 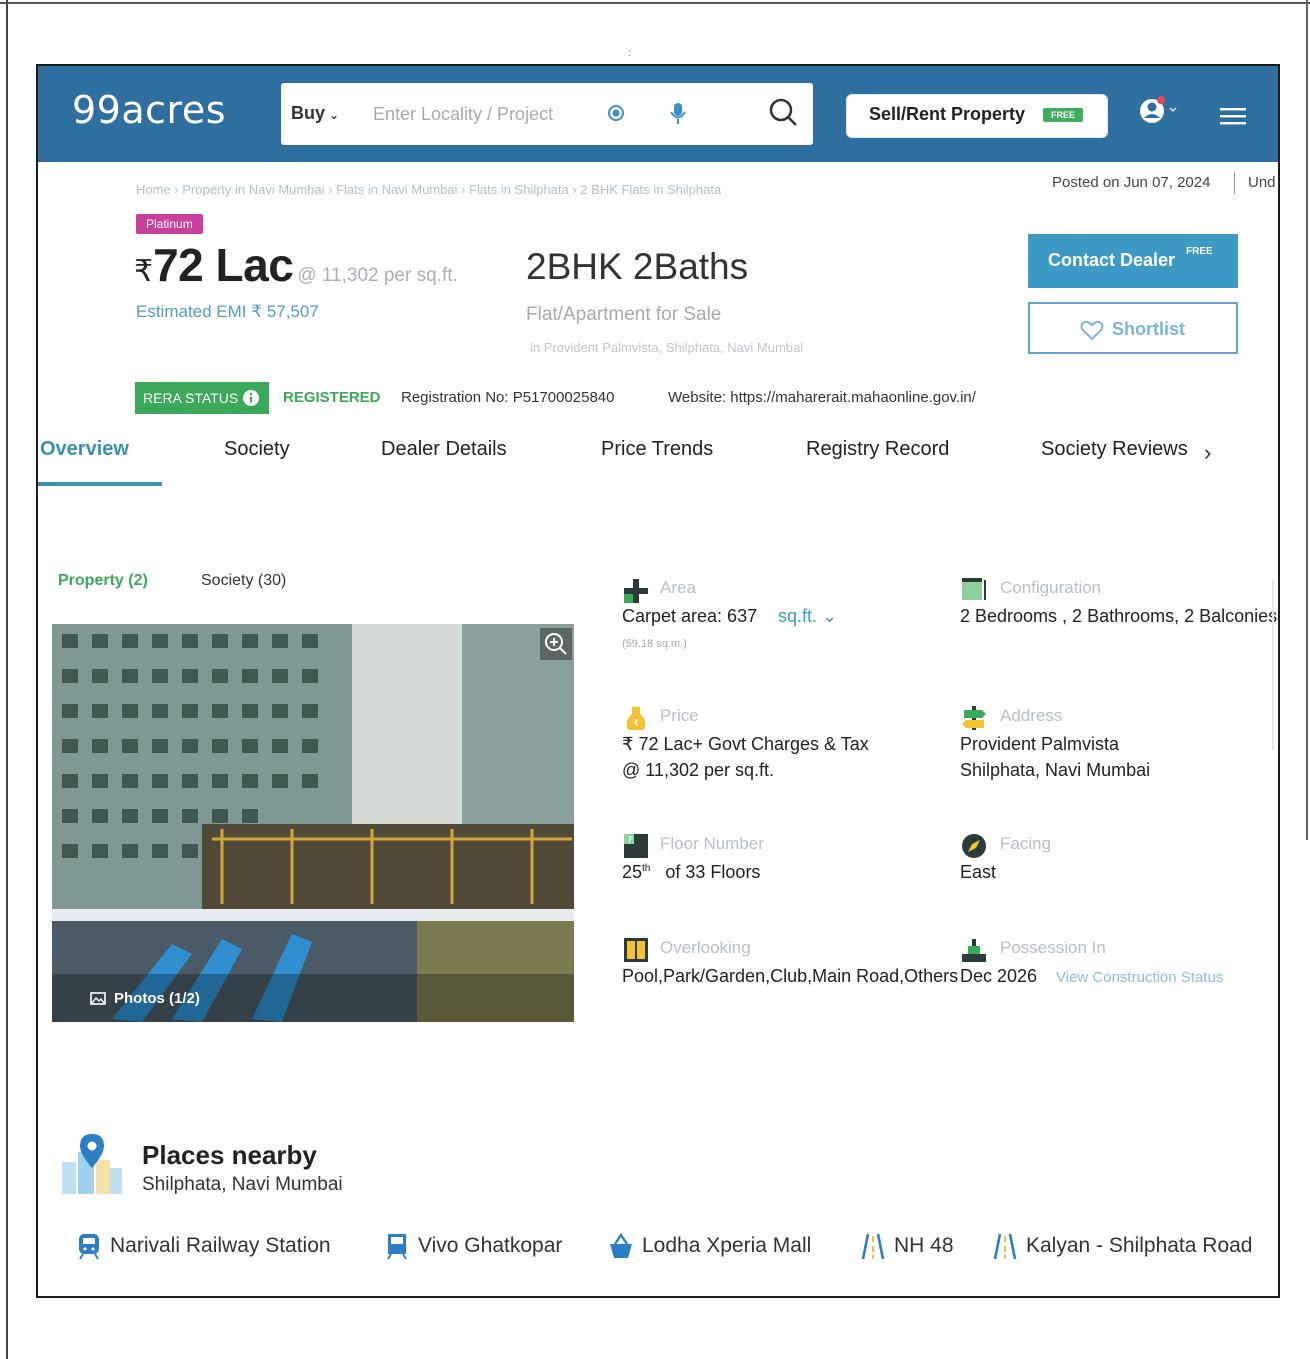 I want to click on search-icon, so click(x=783, y=112).